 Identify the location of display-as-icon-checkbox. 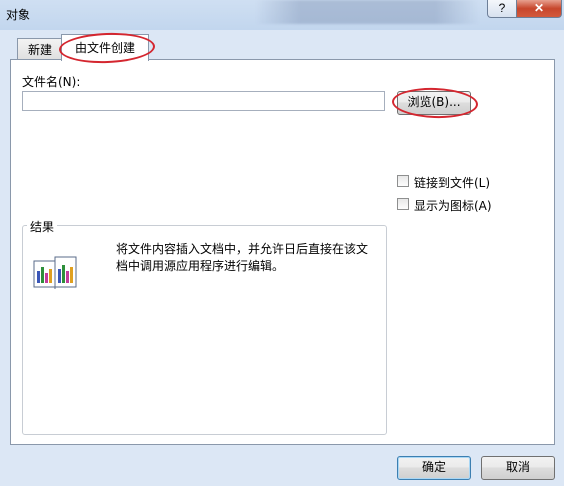
(403, 204).